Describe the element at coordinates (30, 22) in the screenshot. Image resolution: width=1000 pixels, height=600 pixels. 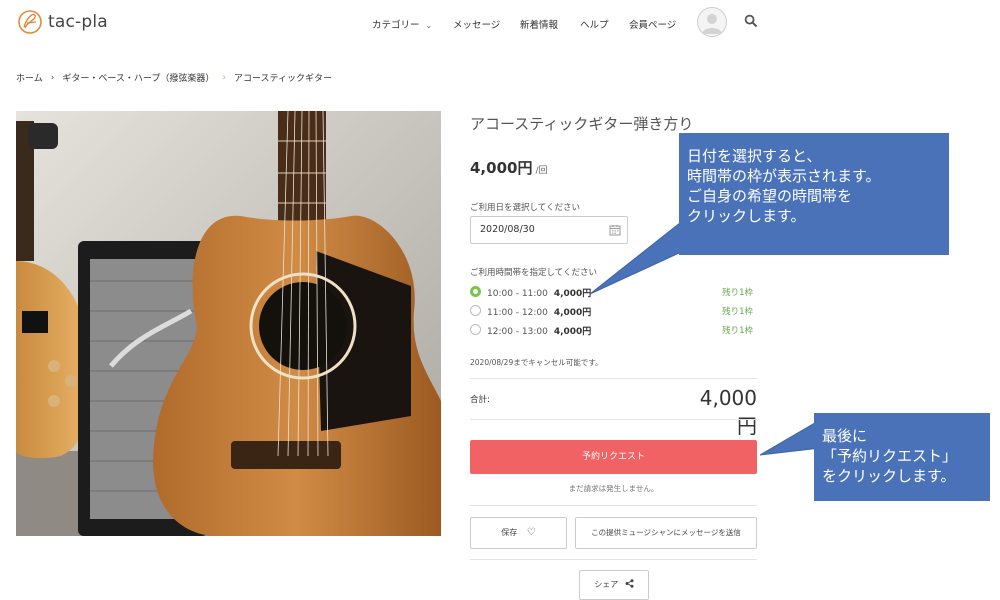
I see `logo-icon` at that location.